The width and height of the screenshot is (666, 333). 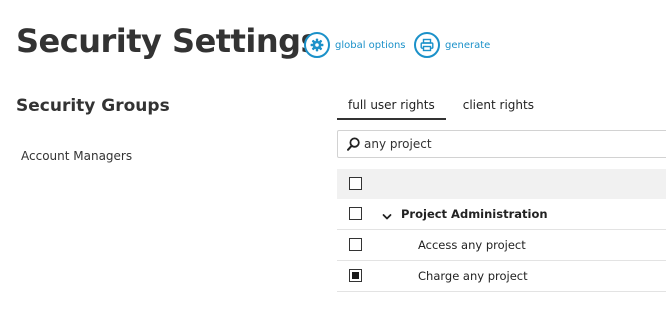 I want to click on group-row-project-administration: Project Administration, so click(x=501, y=214).